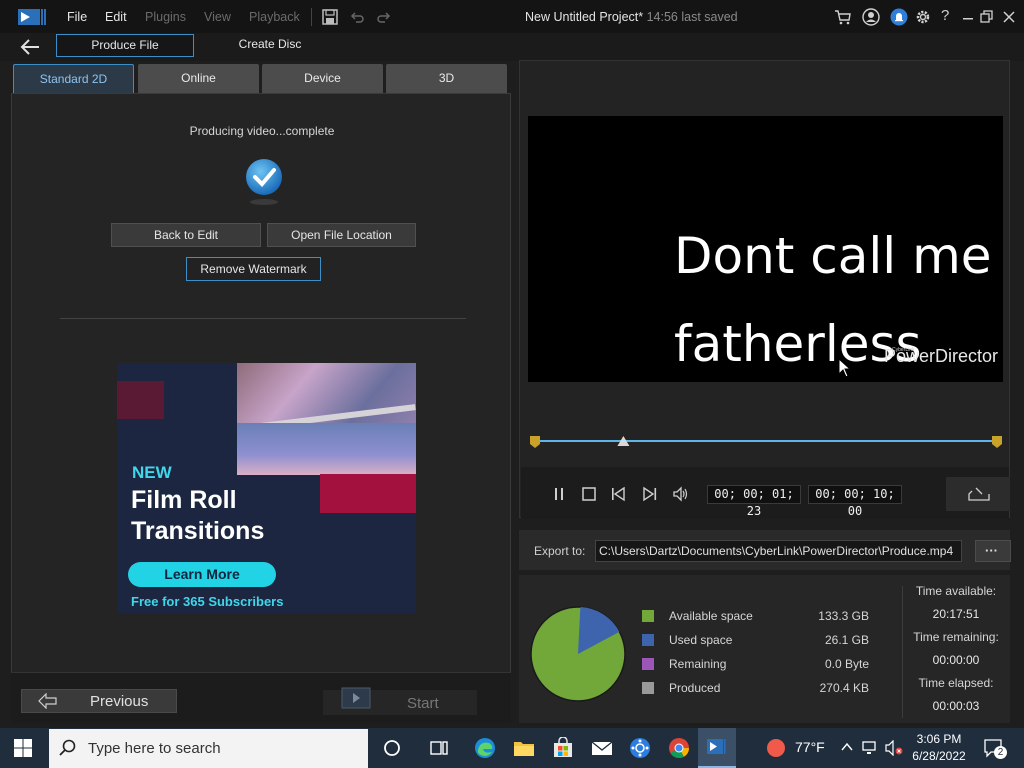  Describe the element at coordinates (846, 664) in the screenshot. I see `legend-value: 0.0 Byte` at that location.